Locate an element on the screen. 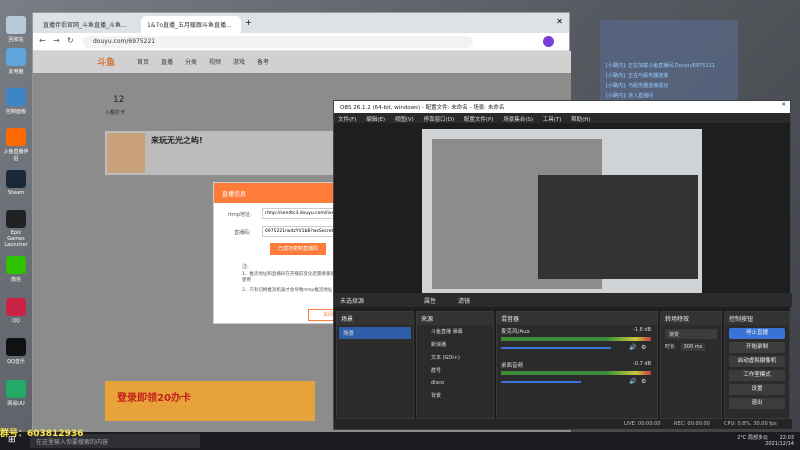 The image size is (800, 450). duration-row: 时长 300 ms is located at coordinates (691, 347).